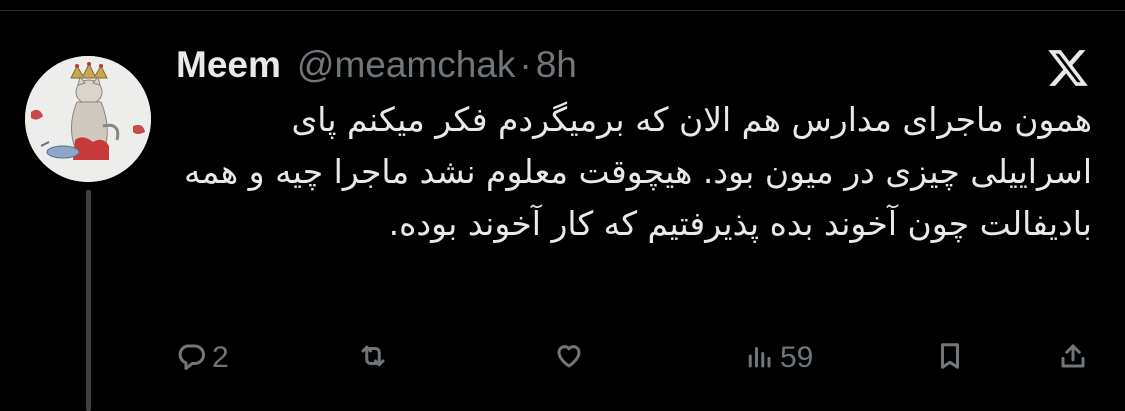 This screenshot has height=411, width=1125. Describe the element at coordinates (1068, 68) in the screenshot. I see `x-logo-icon` at that location.